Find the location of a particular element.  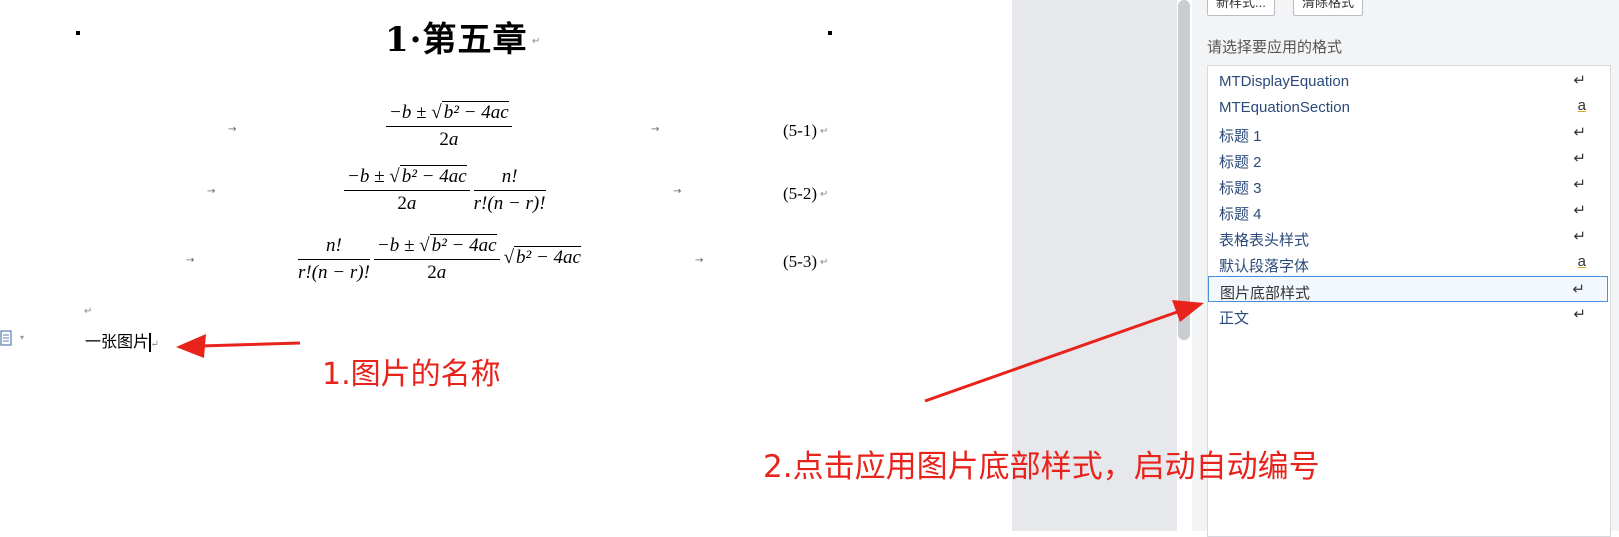

corner-mark-right is located at coordinates (830, 33).